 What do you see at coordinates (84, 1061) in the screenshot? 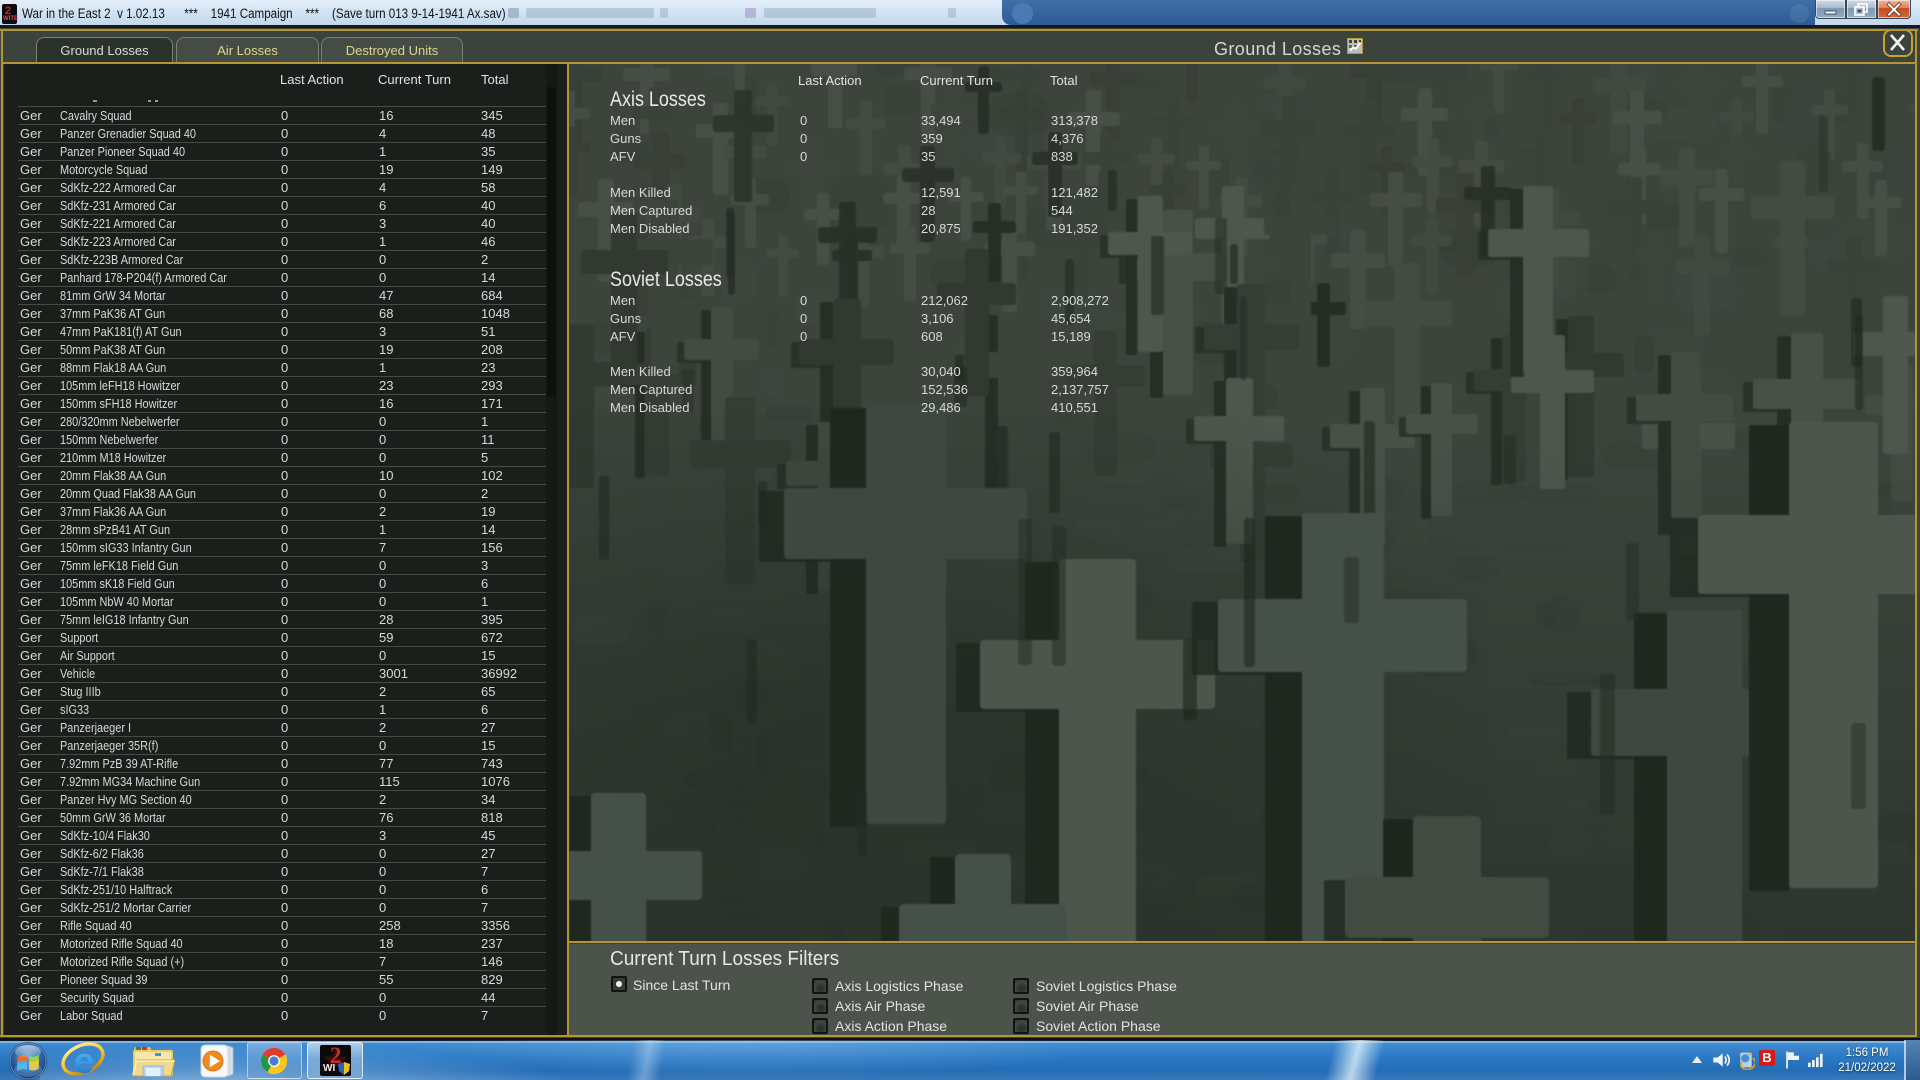
I see `svg-text: e` at bounding box center [84, 1061].